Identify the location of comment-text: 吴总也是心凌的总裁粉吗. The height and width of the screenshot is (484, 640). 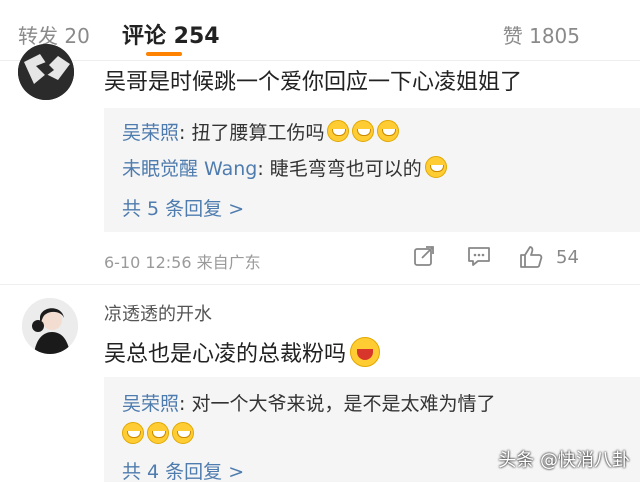
(242, 352).